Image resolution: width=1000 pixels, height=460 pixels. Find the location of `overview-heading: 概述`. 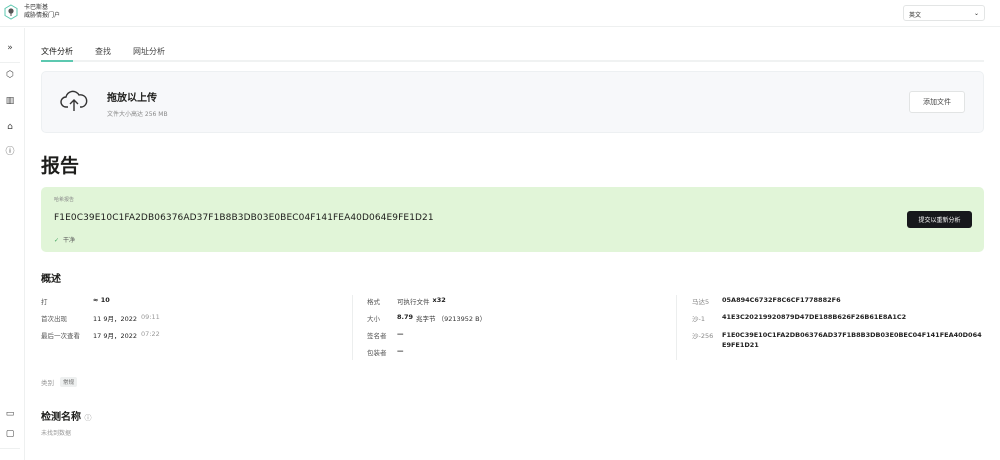

overview-heading: 概述 is located at coordinates (51, 279).